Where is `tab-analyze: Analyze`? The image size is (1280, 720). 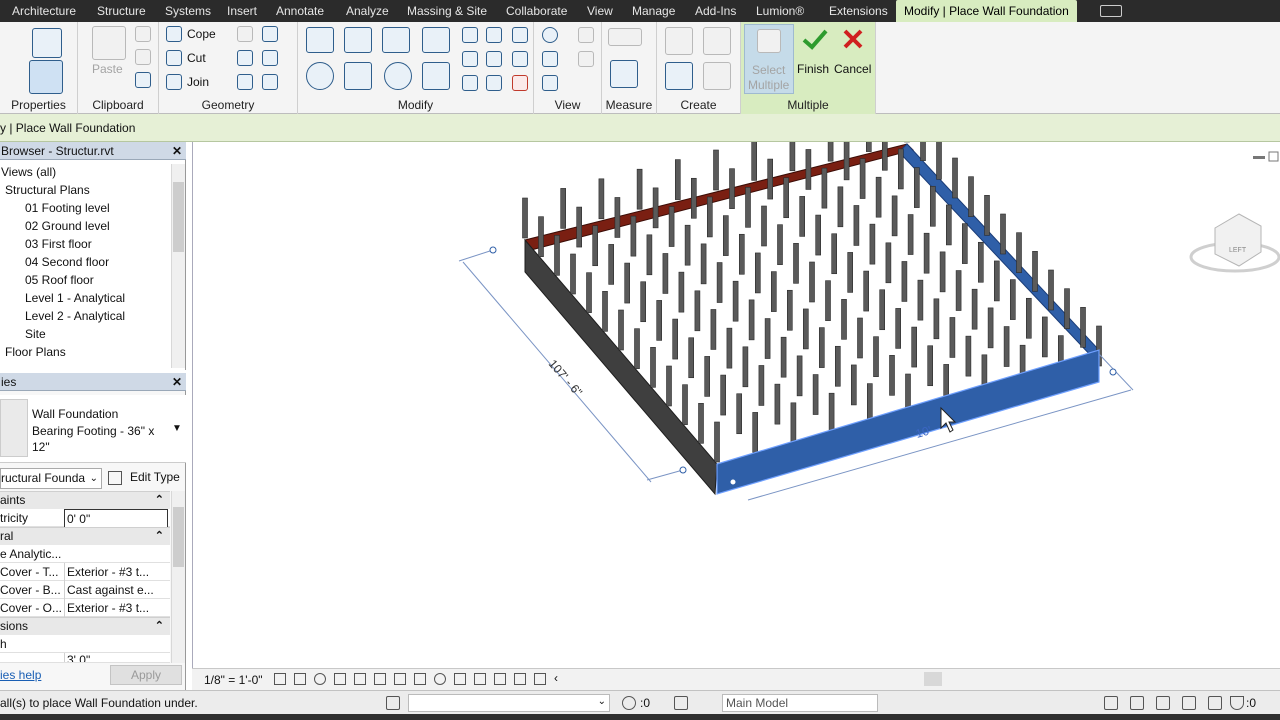
tab-analyze: Analyze is located at coordinates (367, 11).